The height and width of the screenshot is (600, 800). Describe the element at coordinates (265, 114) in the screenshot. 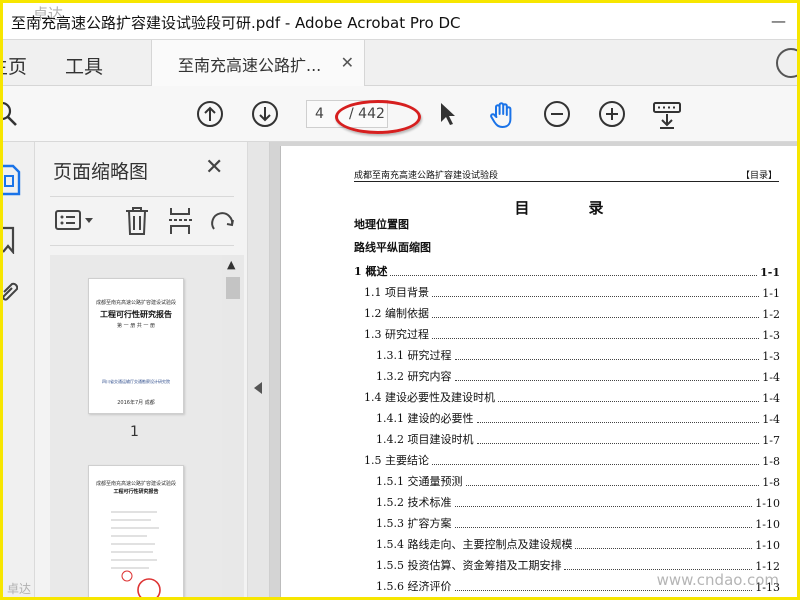

I see `page-down-icon` at that location.